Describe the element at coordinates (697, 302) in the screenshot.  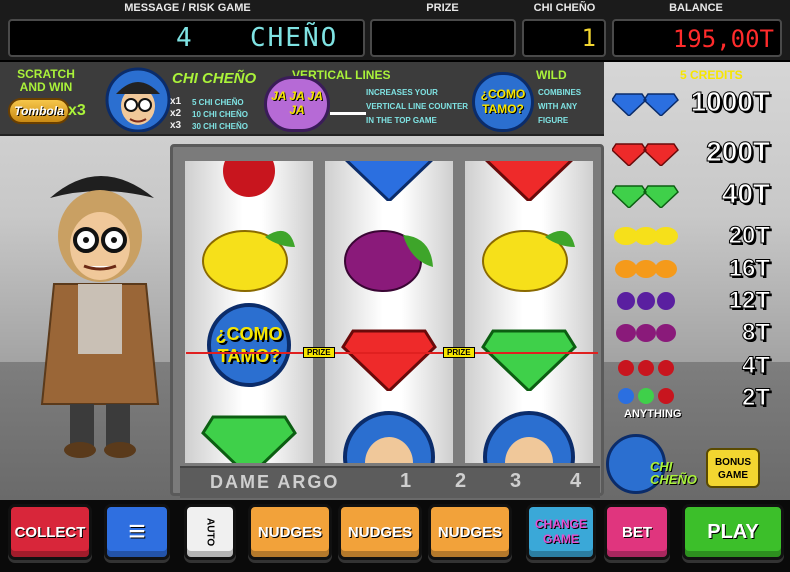
I see `paytable-row: 12T` at that location.